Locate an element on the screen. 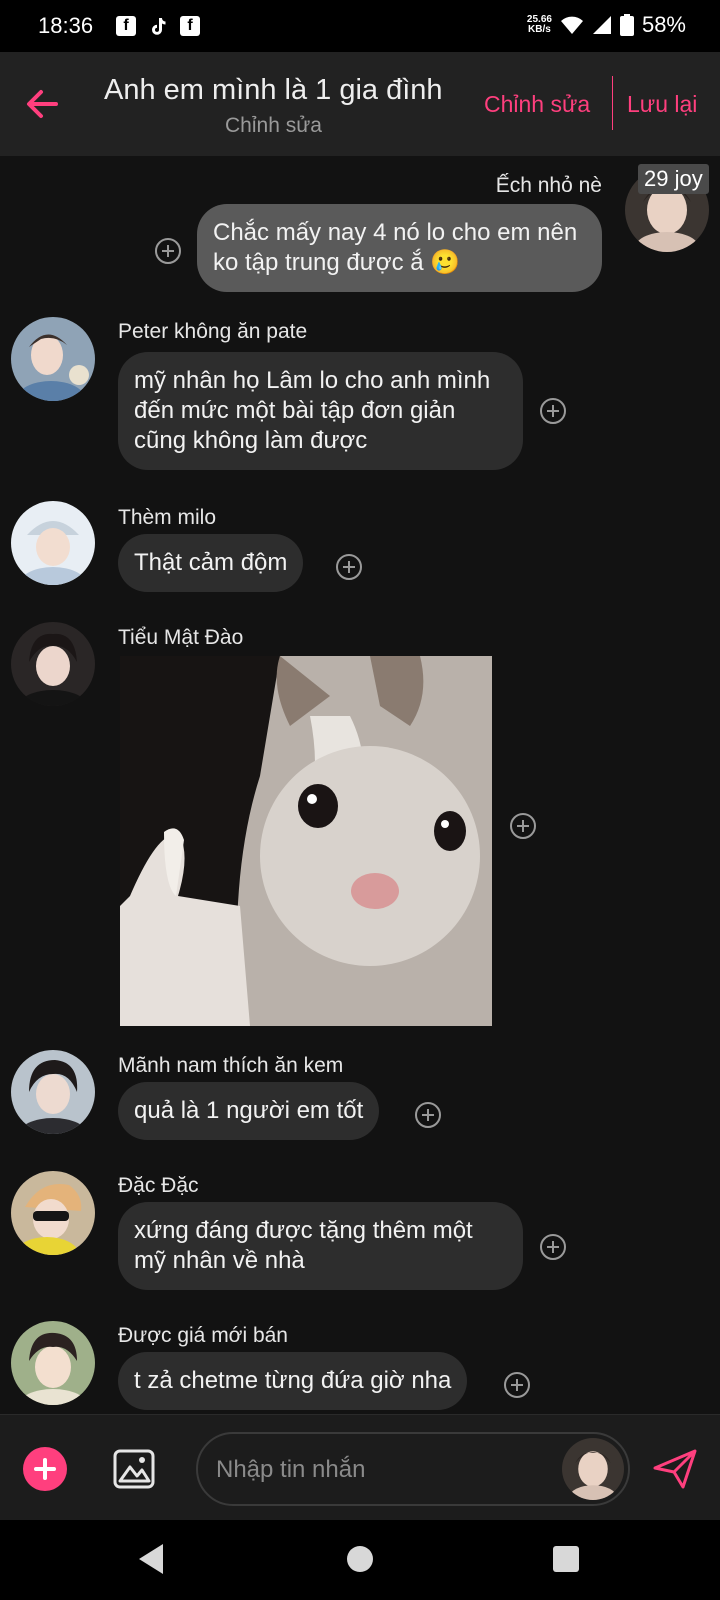 This screenshot has width=720, height=1600. message-image is located at coordinates (306, 841).